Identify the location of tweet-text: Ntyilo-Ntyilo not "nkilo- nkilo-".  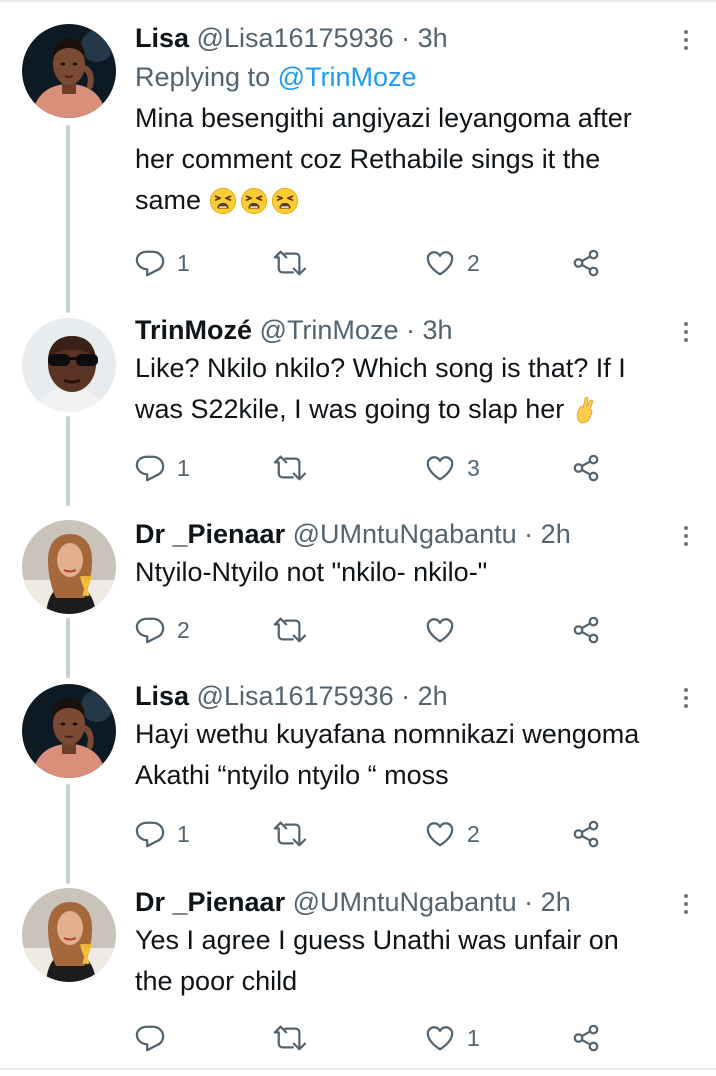
(405, 572).